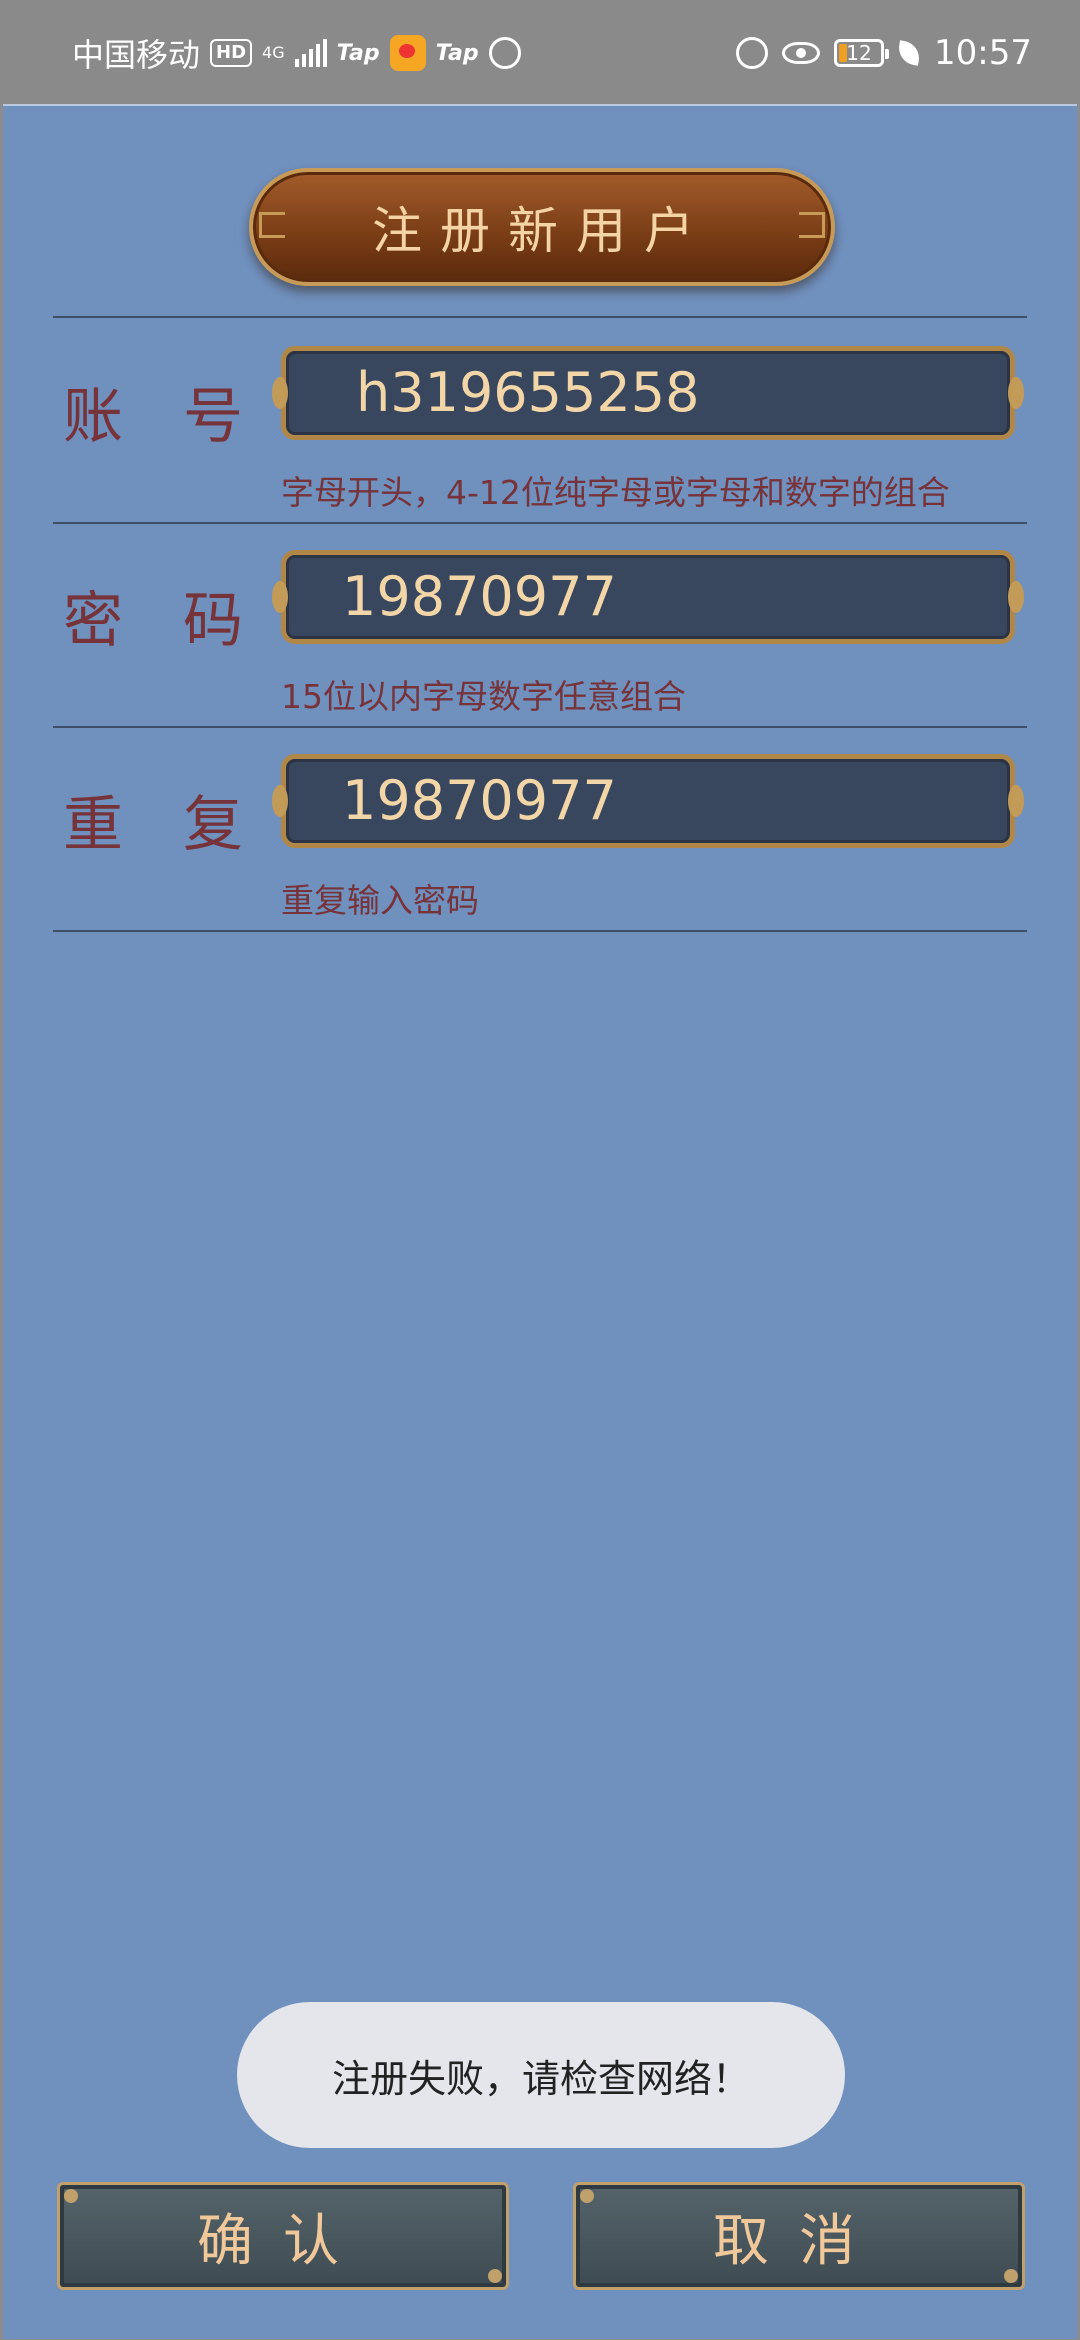 The height and width of the screenshot is (2340, 1080). I want to click on status-bar-left: 中国移动 HD 4G Tap Tap, so click(296, 53).